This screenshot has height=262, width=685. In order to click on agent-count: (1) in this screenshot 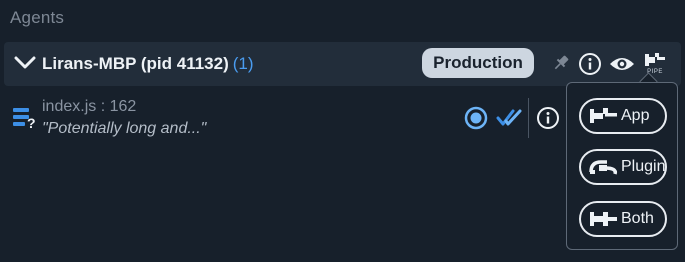, I will do `click(243, 63)`.